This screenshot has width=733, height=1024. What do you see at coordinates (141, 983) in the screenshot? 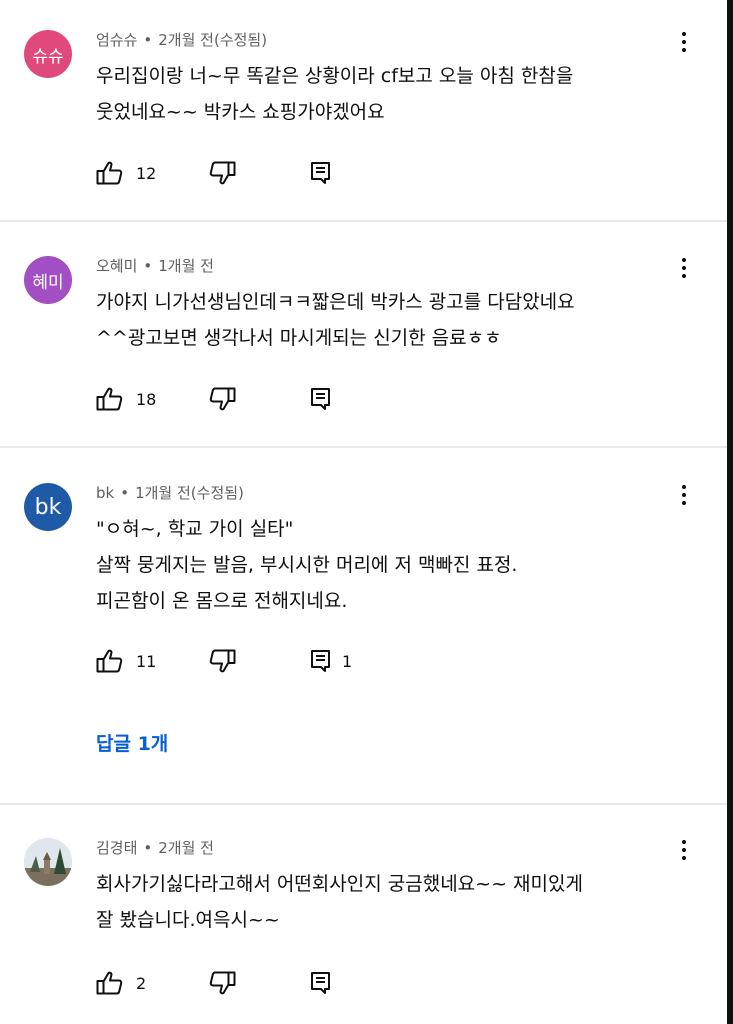
I see `like-count: 2` at bounding box center [141, 983].